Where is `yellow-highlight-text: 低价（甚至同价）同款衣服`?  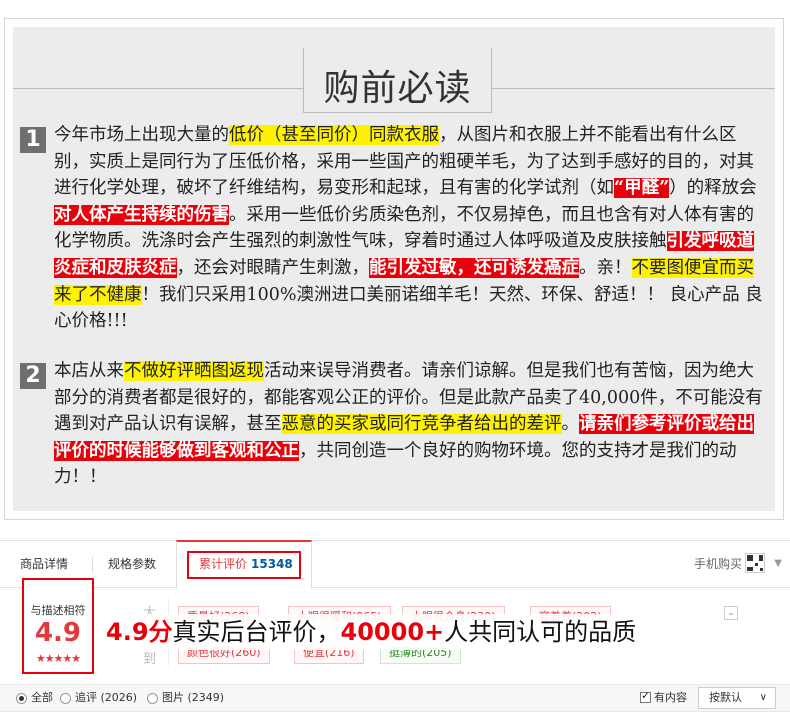
yellow-highlight-text: 低价（甚至同价）同款衣服 is located at coordinates (334, 135).